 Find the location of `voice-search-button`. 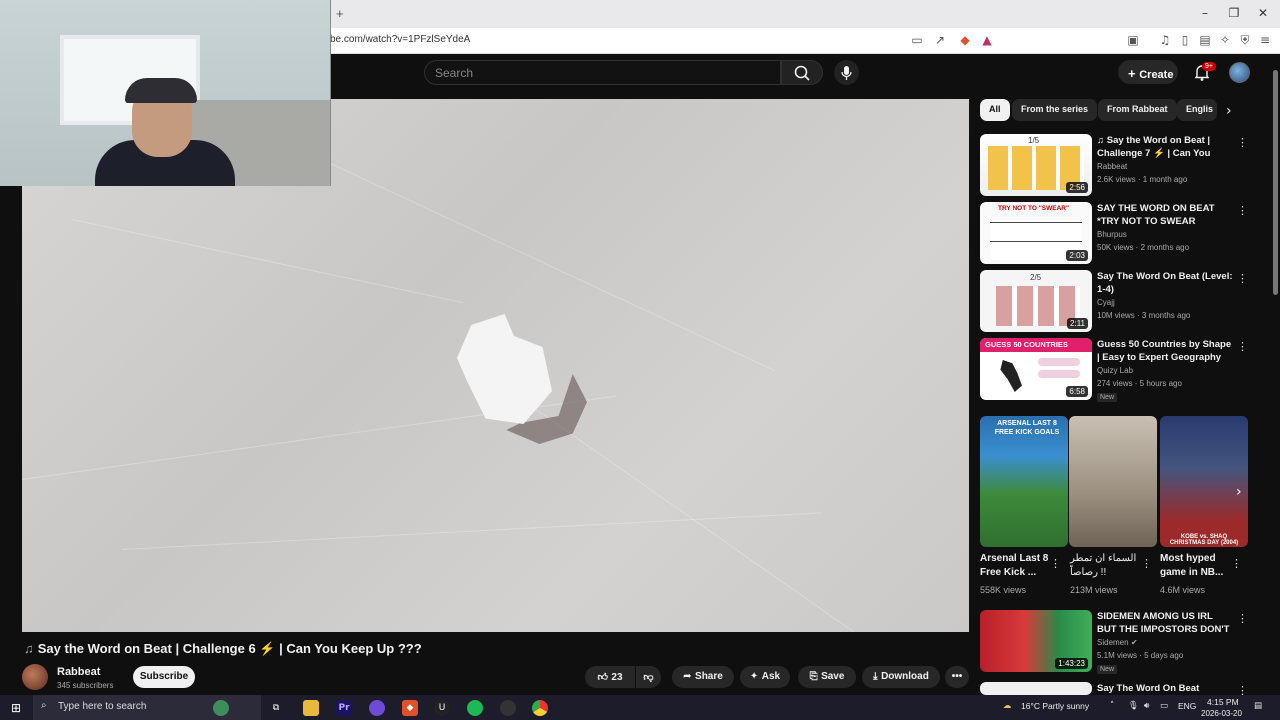

voice-search-button is located at coordinates (846, 72).